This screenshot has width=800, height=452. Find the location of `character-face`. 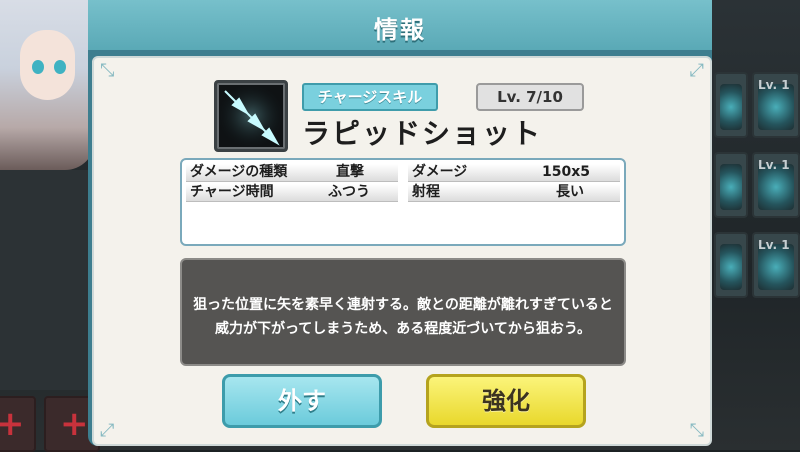

character-face is located at coordinates (47, 65).